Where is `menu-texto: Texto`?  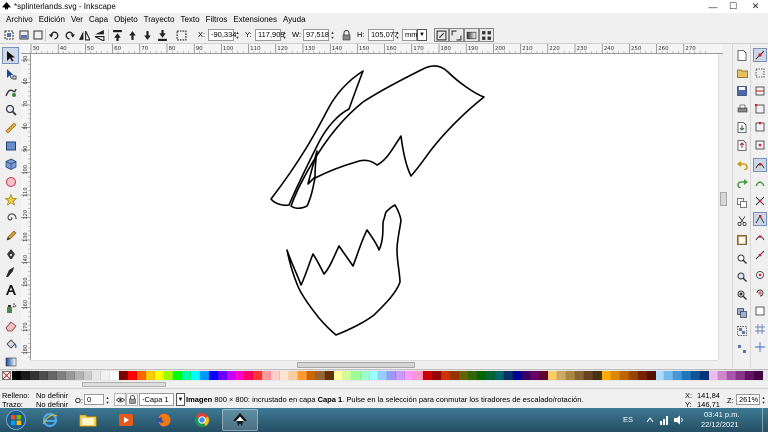
menu-texto: Texto is located at coordinates (189, 19).